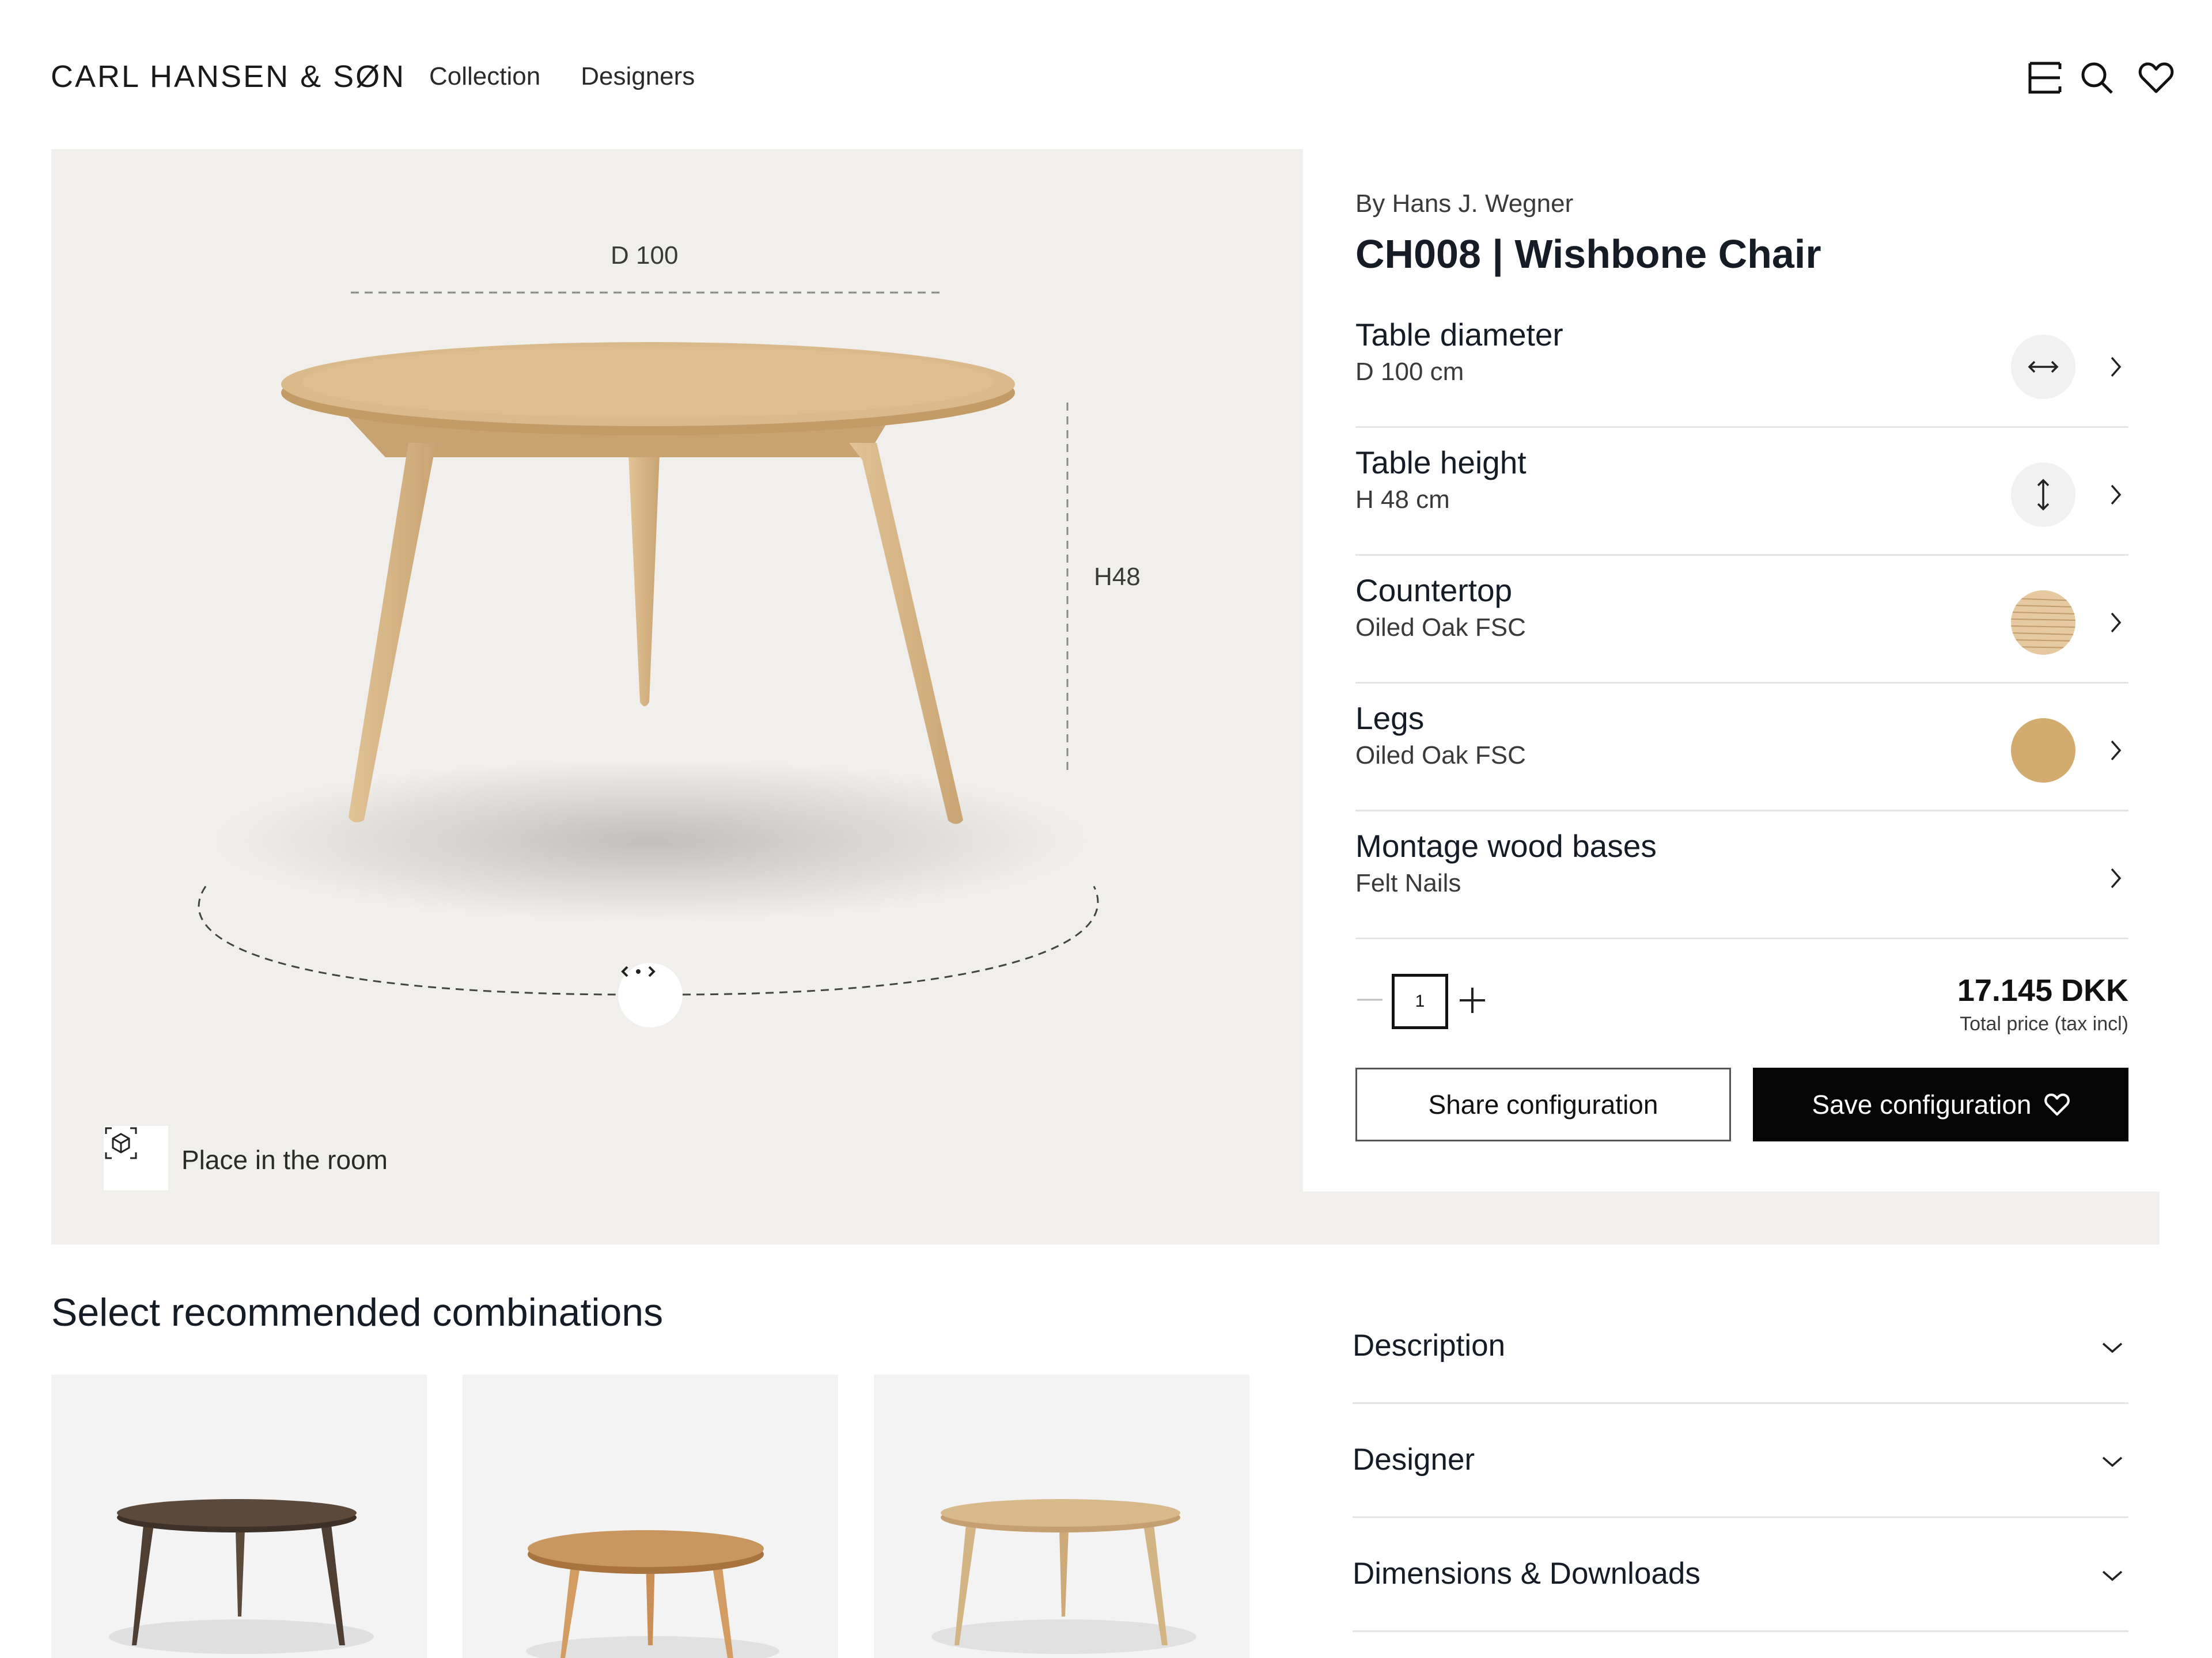  What do you see at coordinates (1740, 1575) in the screenshot?
I see `accordion-dimensions-downloads: Dimensions & Downloads` at bounding box center [1740, 1575].